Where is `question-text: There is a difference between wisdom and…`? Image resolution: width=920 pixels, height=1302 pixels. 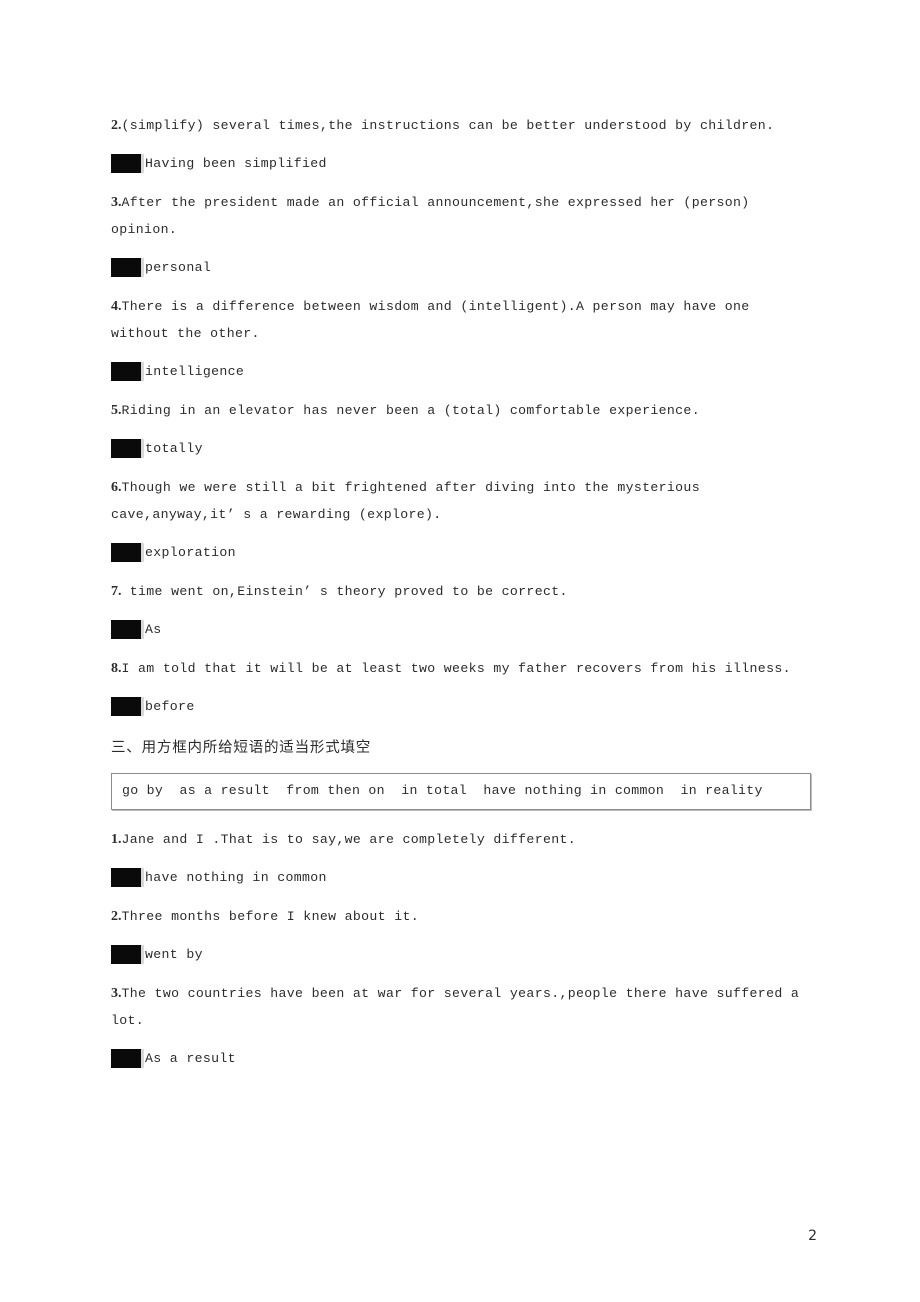
question-text: There is a difference between wisdom and… is located at coordinates (434, 320).